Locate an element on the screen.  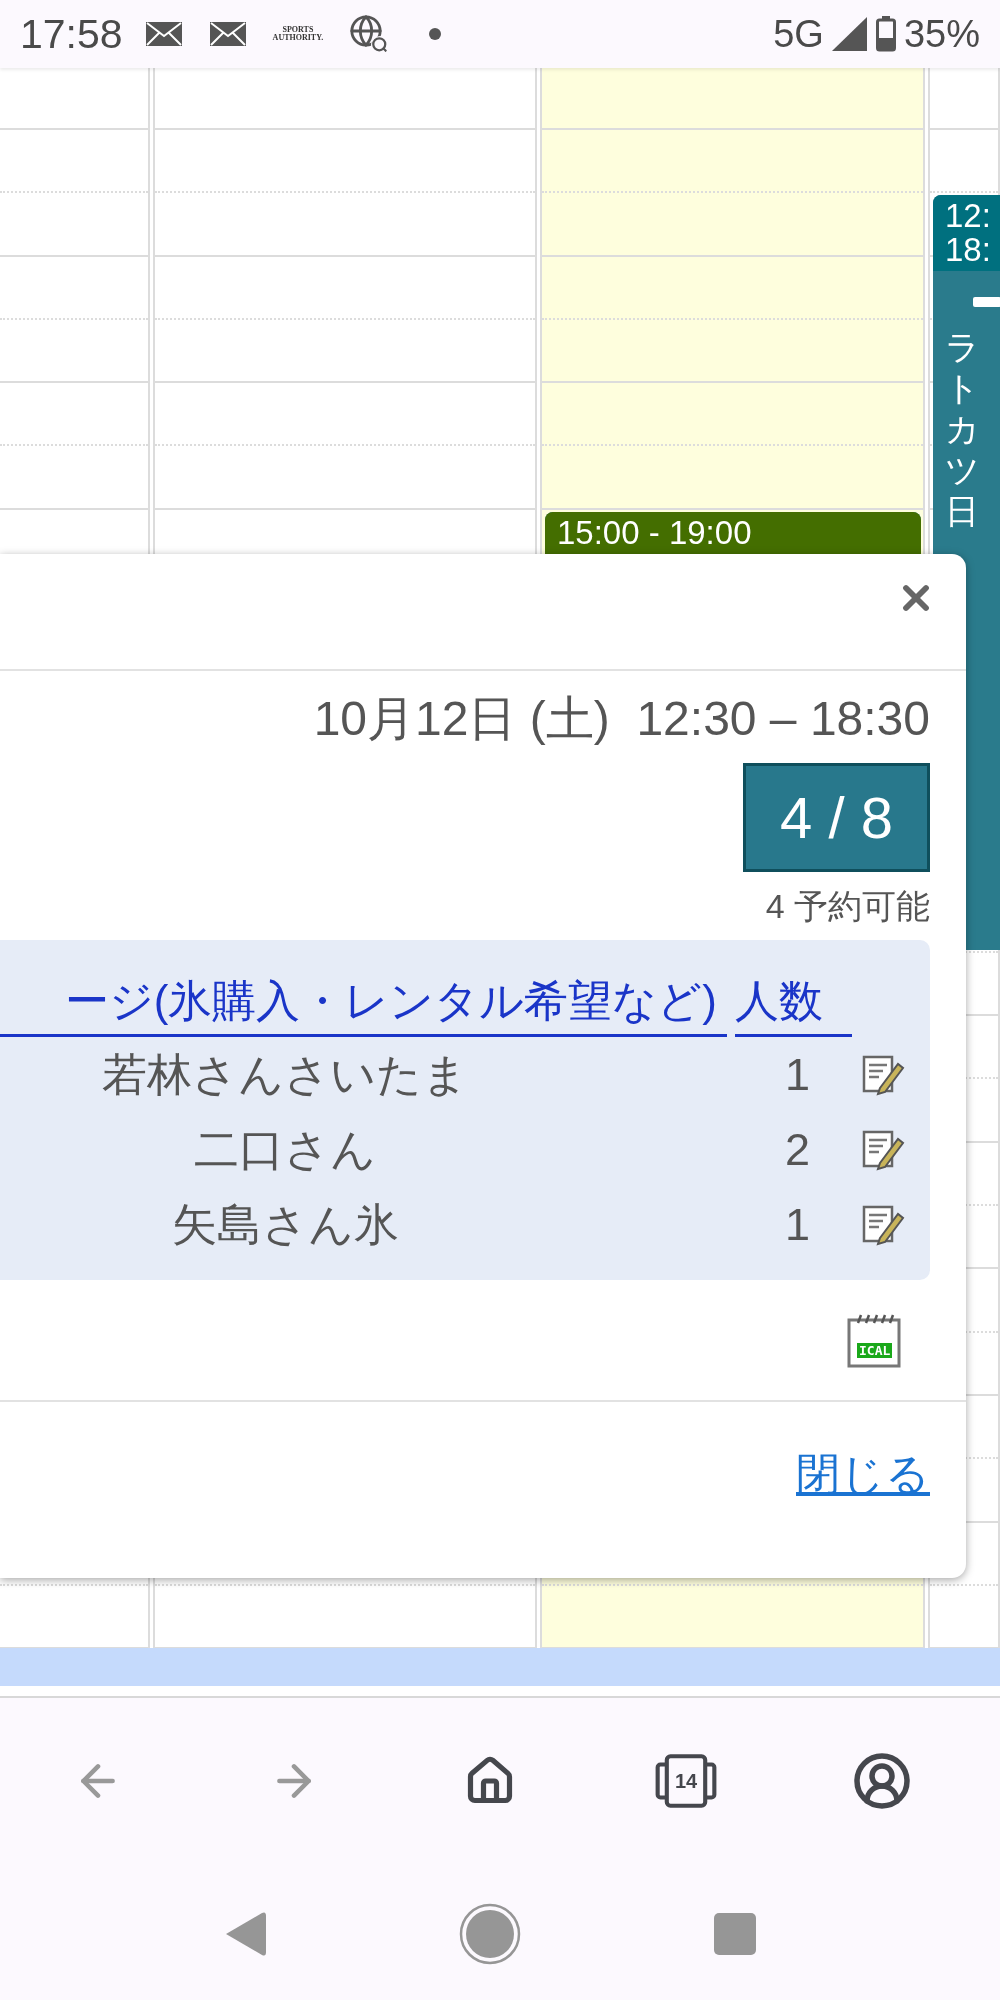
table-cell-text: 二口さん is located at coordinates (285, 1150).